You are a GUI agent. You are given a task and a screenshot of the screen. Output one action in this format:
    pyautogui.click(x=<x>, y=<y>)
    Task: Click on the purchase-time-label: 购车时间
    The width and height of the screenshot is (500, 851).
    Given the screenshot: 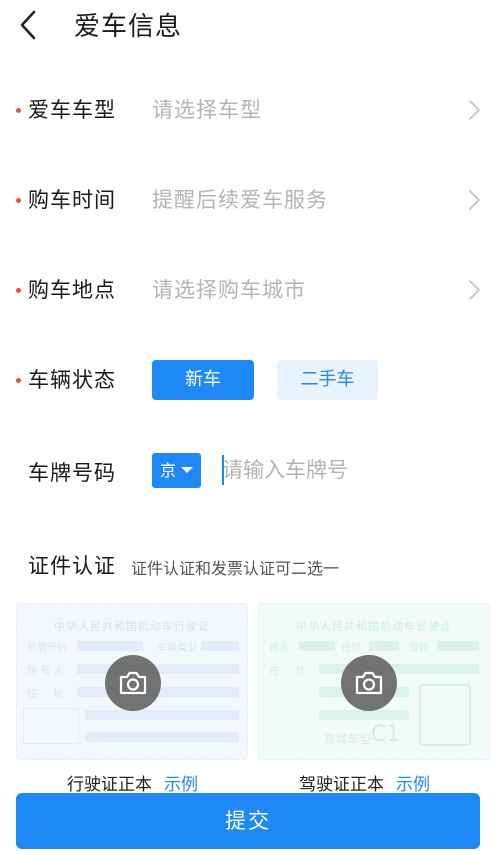 What is the action you would take?
    pyautogui.click(x=72, y=200)
    